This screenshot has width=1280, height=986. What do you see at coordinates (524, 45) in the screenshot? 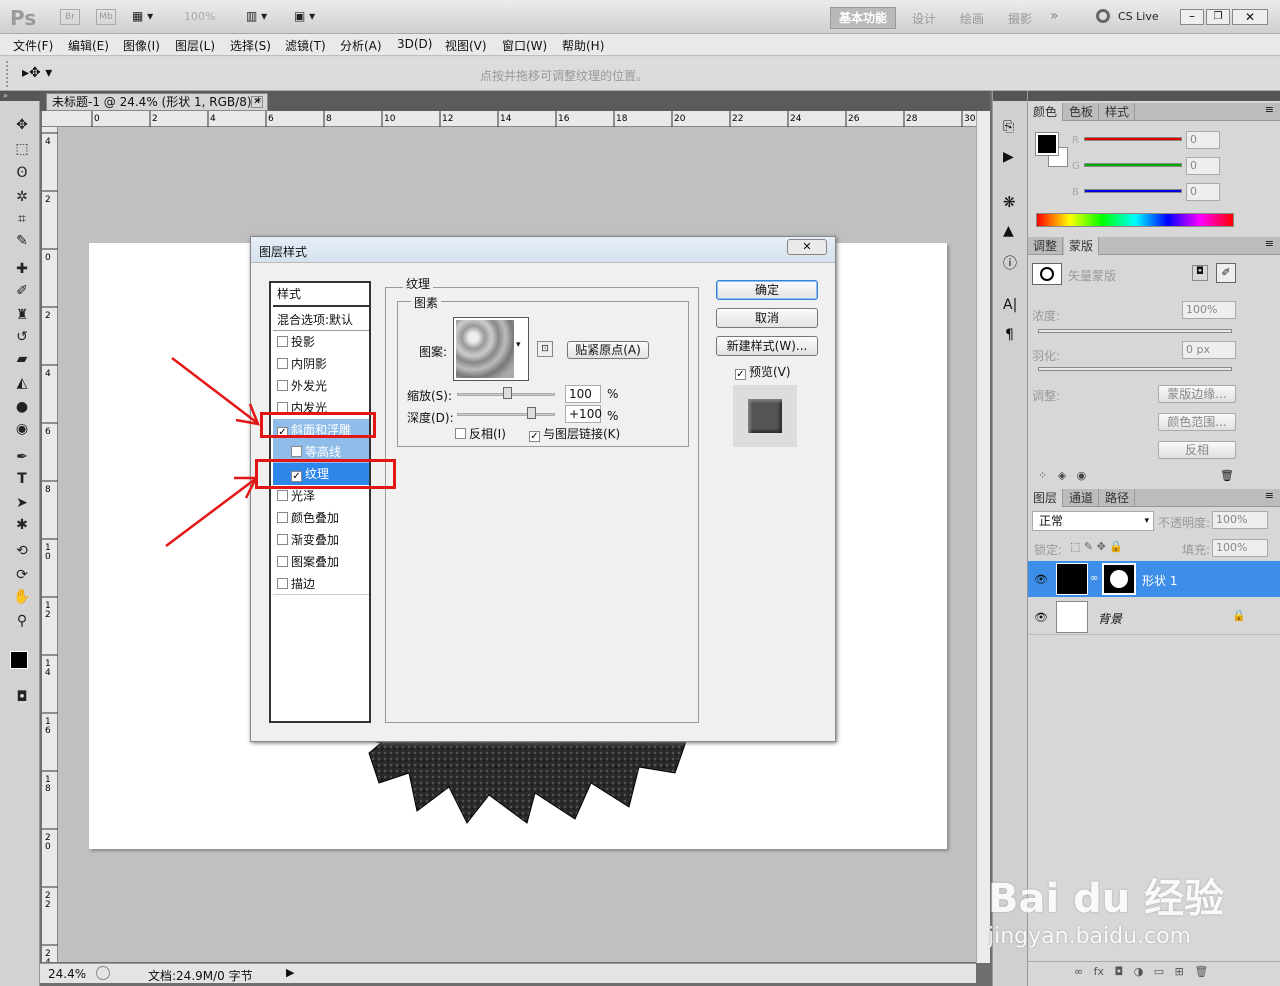
I see `menu-window: 窗口(W)` at bounding box center [524, 45].